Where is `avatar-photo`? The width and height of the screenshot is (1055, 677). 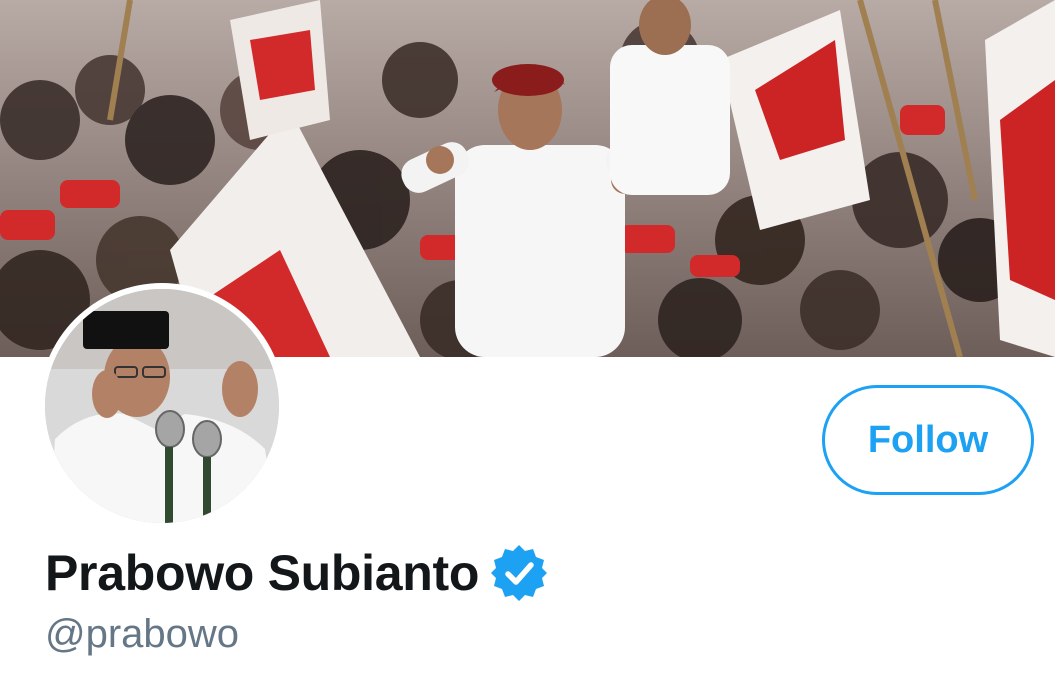 avatar-photo is located at coordinates (162, 406).